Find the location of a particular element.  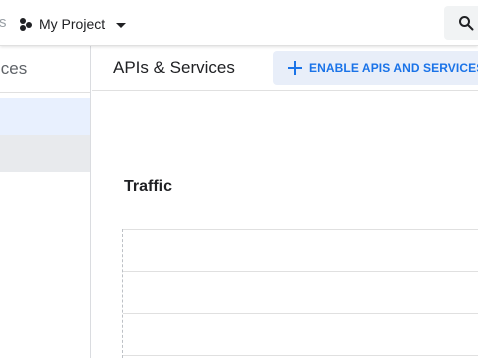

traffic-title: Traffic is located at coordinates (148, 186).